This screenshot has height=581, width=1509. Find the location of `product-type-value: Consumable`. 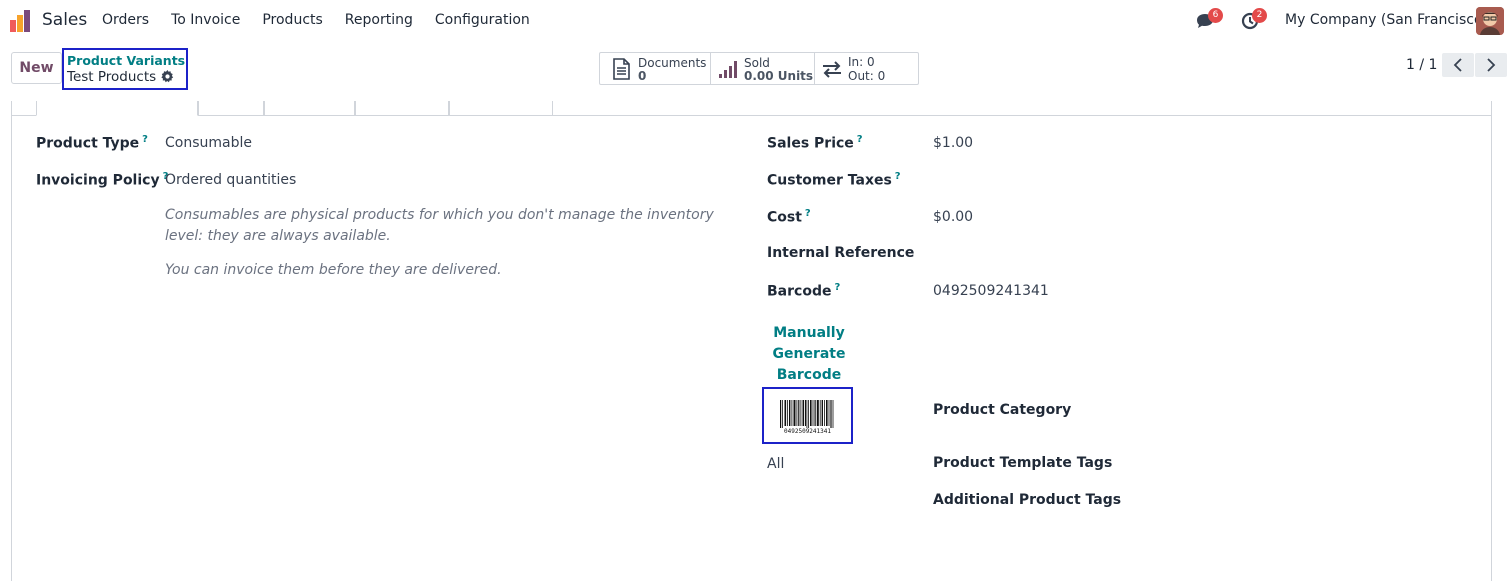

product-type-value: Consumable is located at coordinates (208, 143).